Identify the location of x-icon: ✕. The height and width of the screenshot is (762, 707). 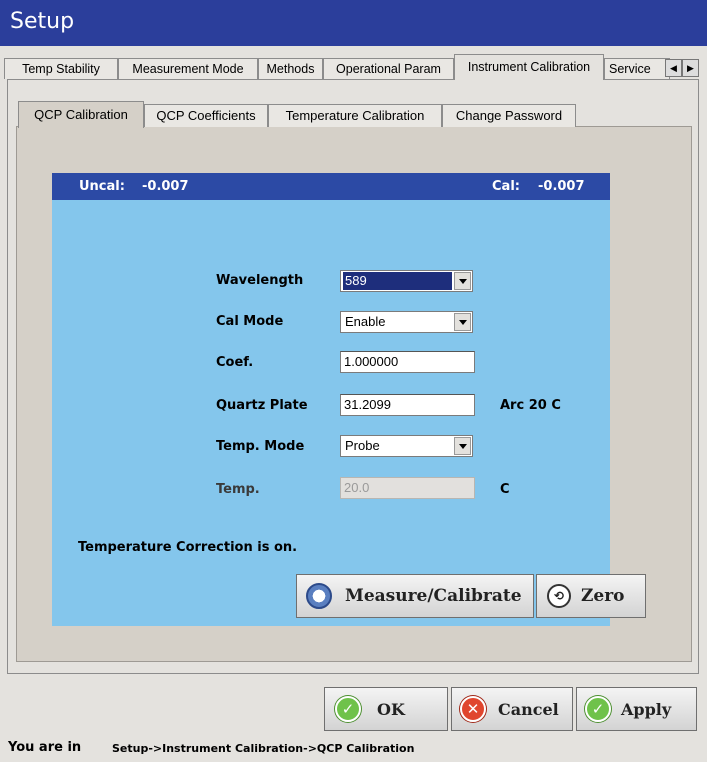
(473, 709).